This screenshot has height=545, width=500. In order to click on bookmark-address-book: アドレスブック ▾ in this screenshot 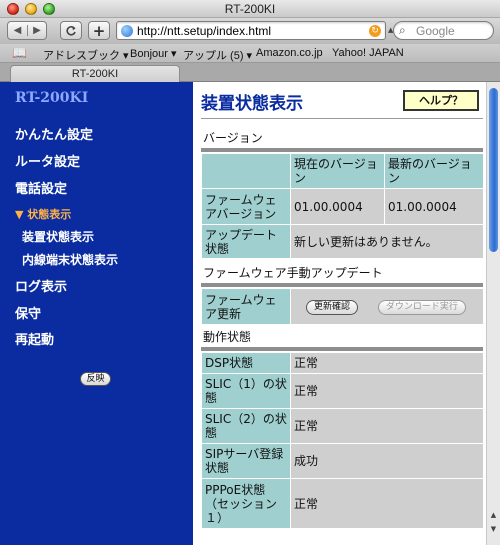, I will do `click(86, 55)`.